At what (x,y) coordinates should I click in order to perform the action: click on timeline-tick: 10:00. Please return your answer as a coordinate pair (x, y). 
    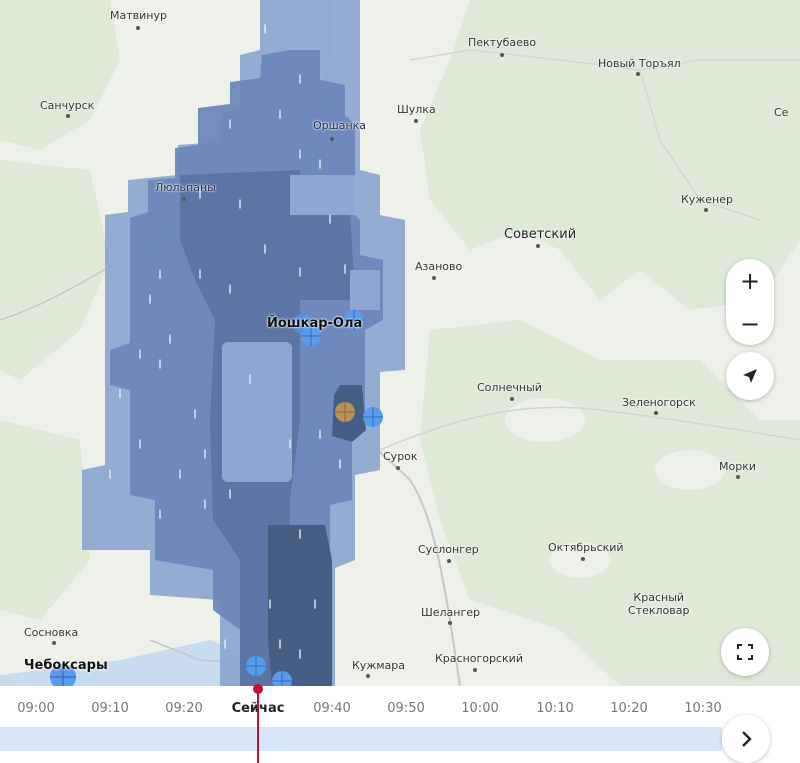
    Looking at the image, I should click on (479, 708).